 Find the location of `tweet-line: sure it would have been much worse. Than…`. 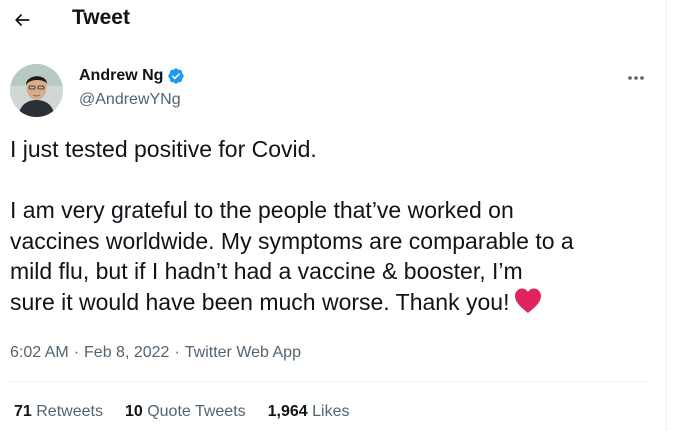

tweet-line: sure it would have been much worse. Than… is located at coordinates (260, 301).